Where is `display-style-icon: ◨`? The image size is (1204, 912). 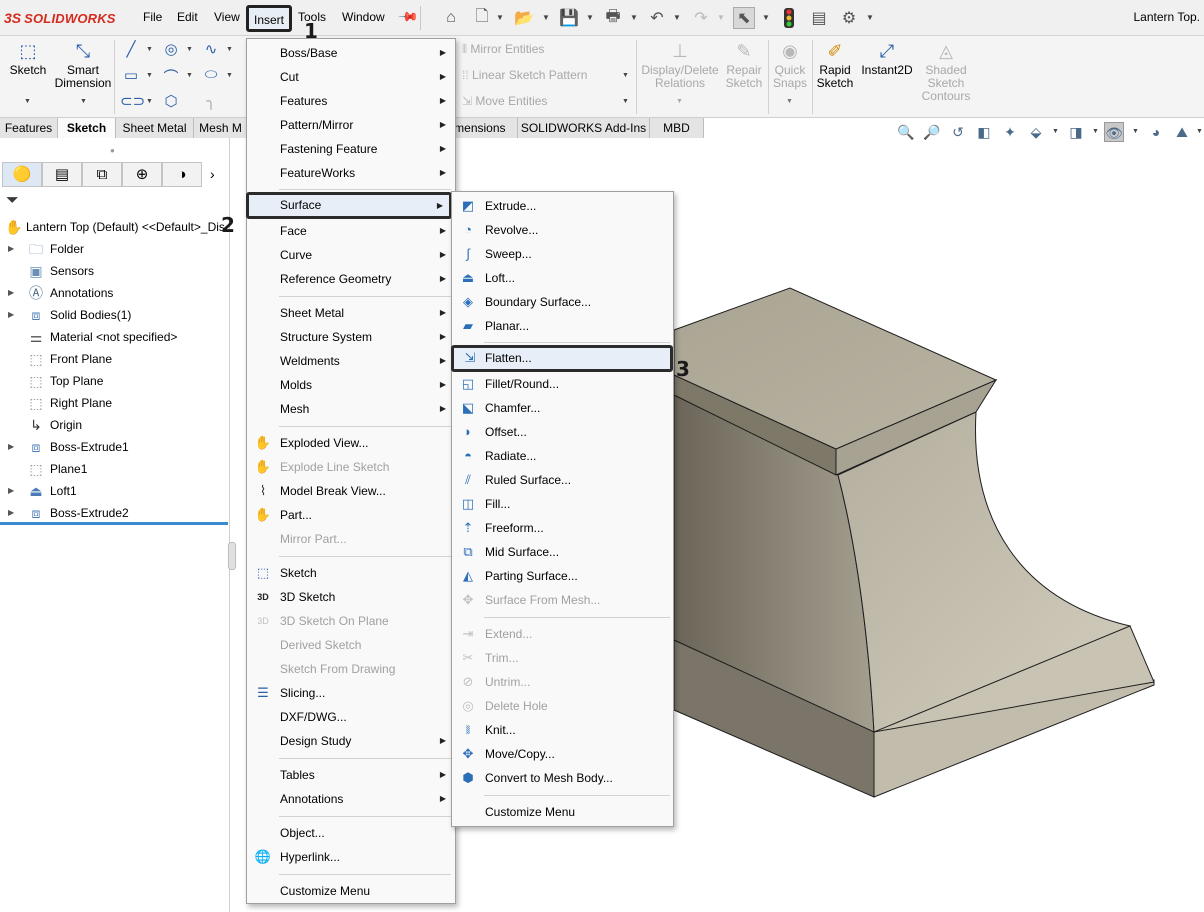 display-style-icon: ◨ is located at coordinates (1076, 132).